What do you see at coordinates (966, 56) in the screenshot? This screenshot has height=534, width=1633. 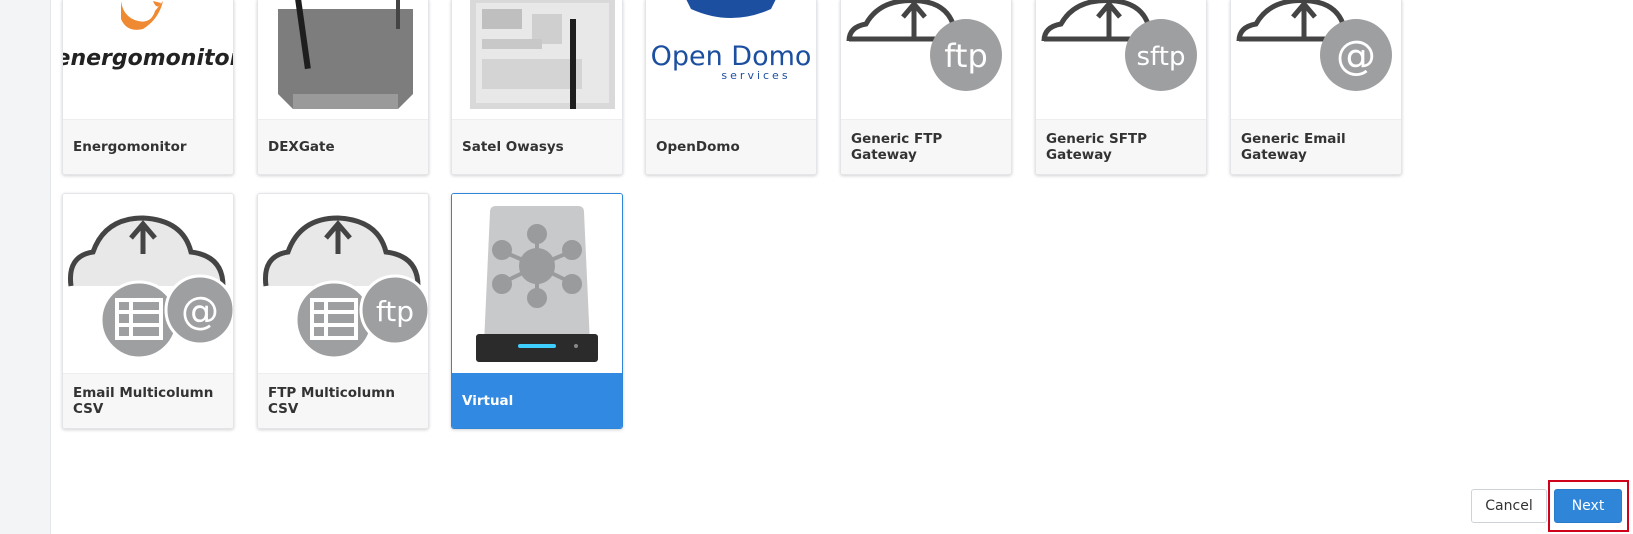 I see `ftp-badge-text: ftp` at bounding box center [966, 56].